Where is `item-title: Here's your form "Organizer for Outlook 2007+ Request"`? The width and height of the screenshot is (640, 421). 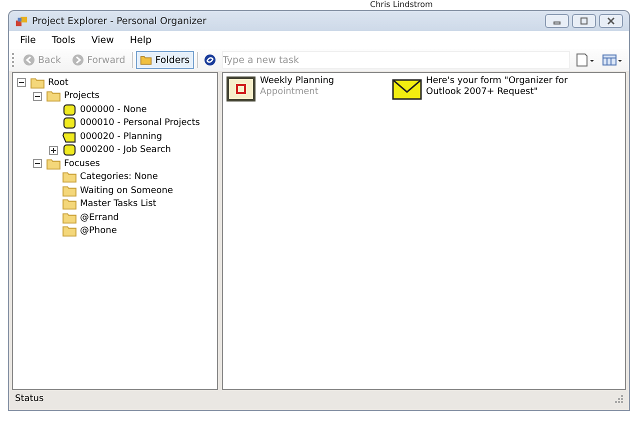 item-title: Here's your form "Organizer for Outlook 2007+ Request" is located at coordinates (506, 87).